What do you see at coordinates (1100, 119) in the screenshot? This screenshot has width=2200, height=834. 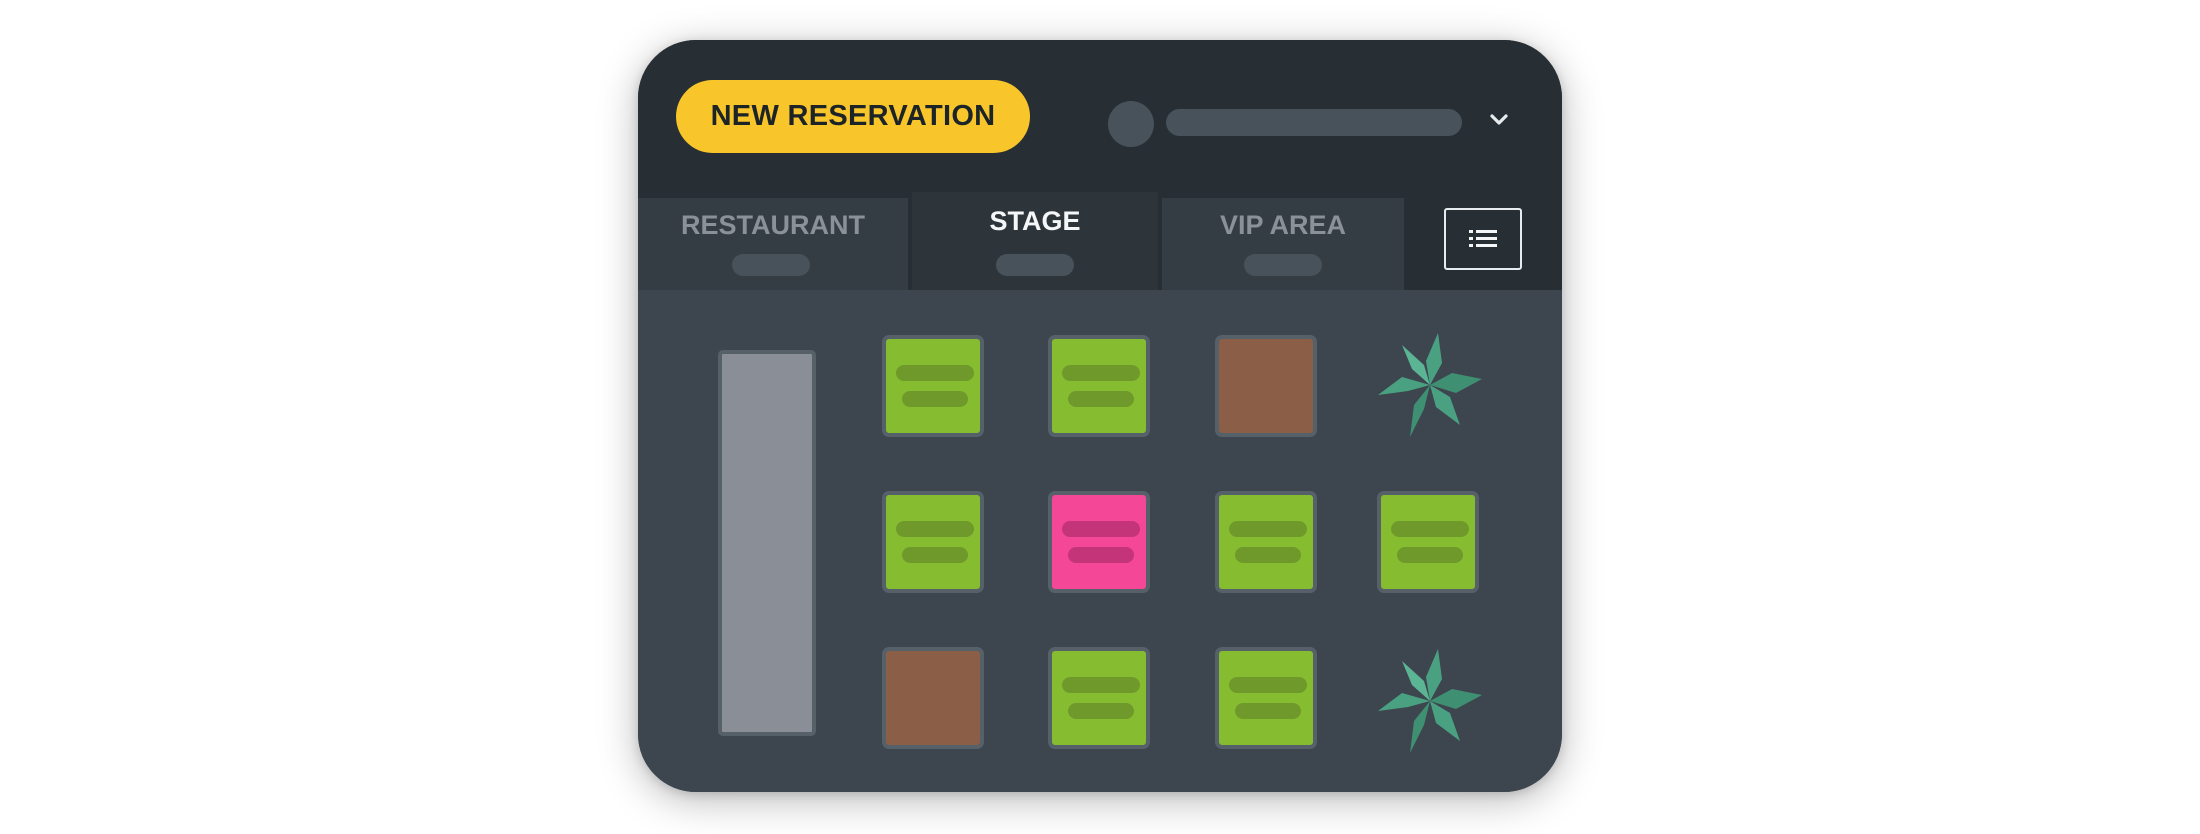 I see `header-bar: NEW RESERVATION` at bounding box center [1100, 119].